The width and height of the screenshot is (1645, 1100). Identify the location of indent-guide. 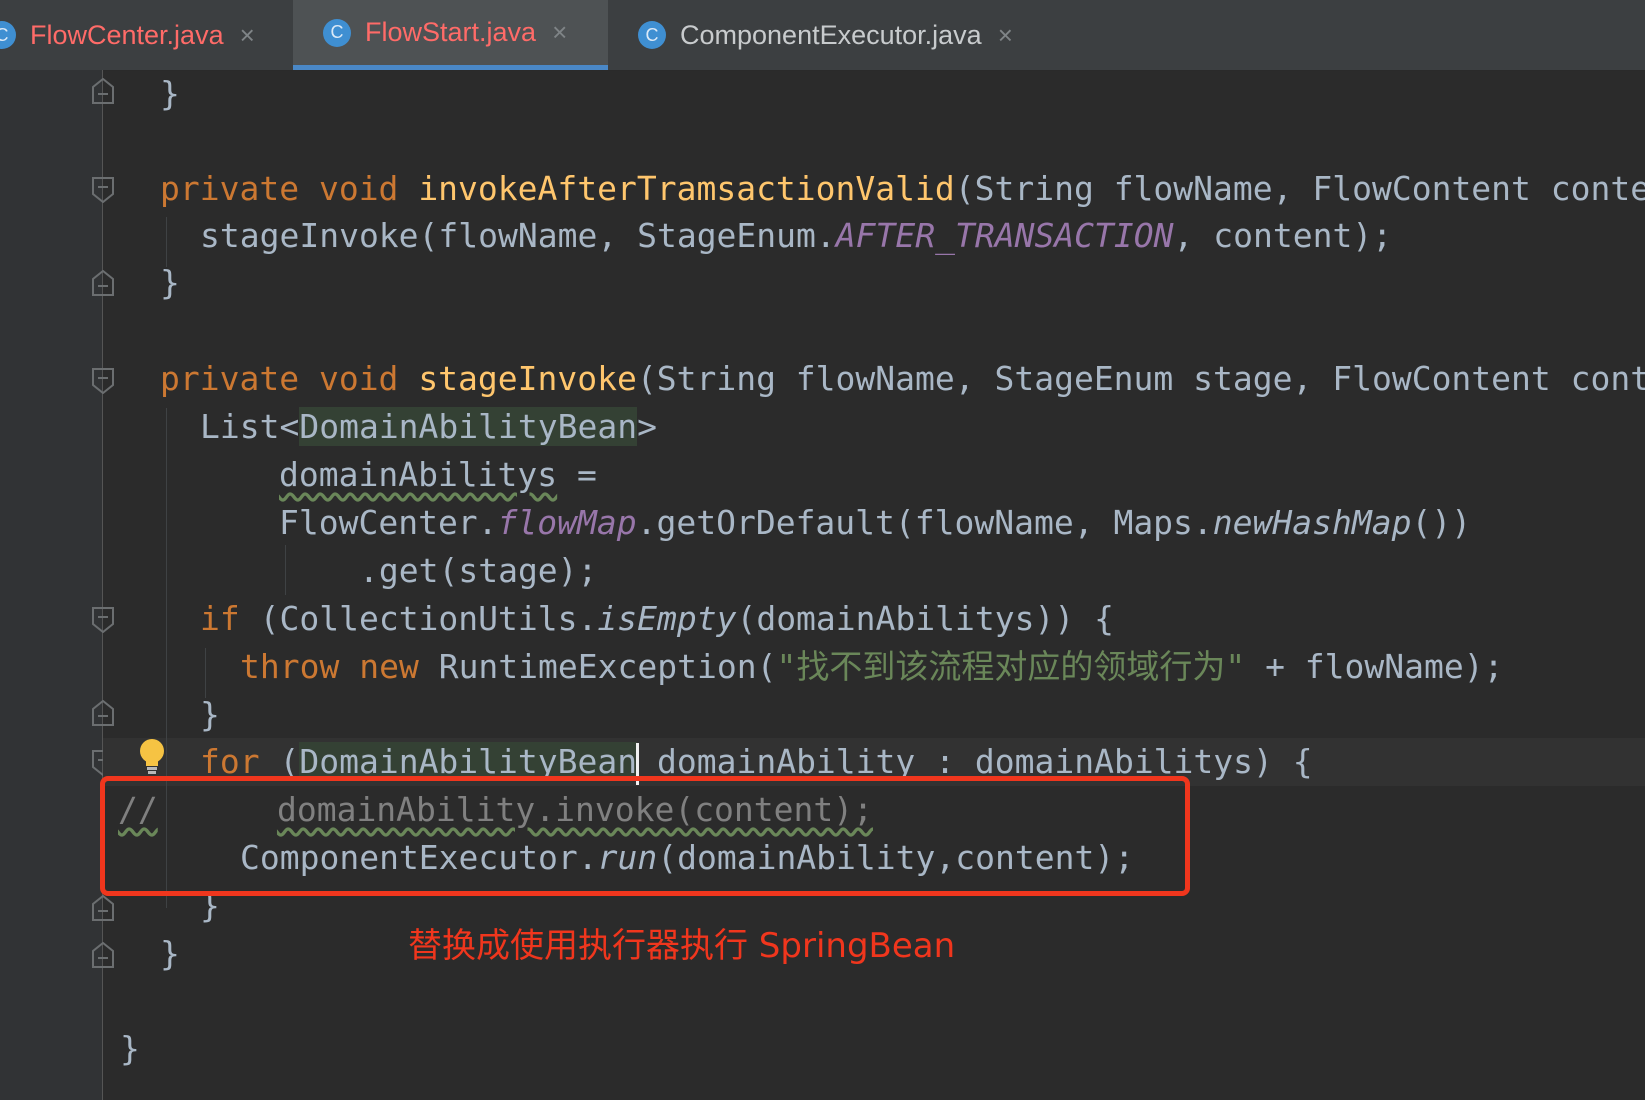
(285, 570).